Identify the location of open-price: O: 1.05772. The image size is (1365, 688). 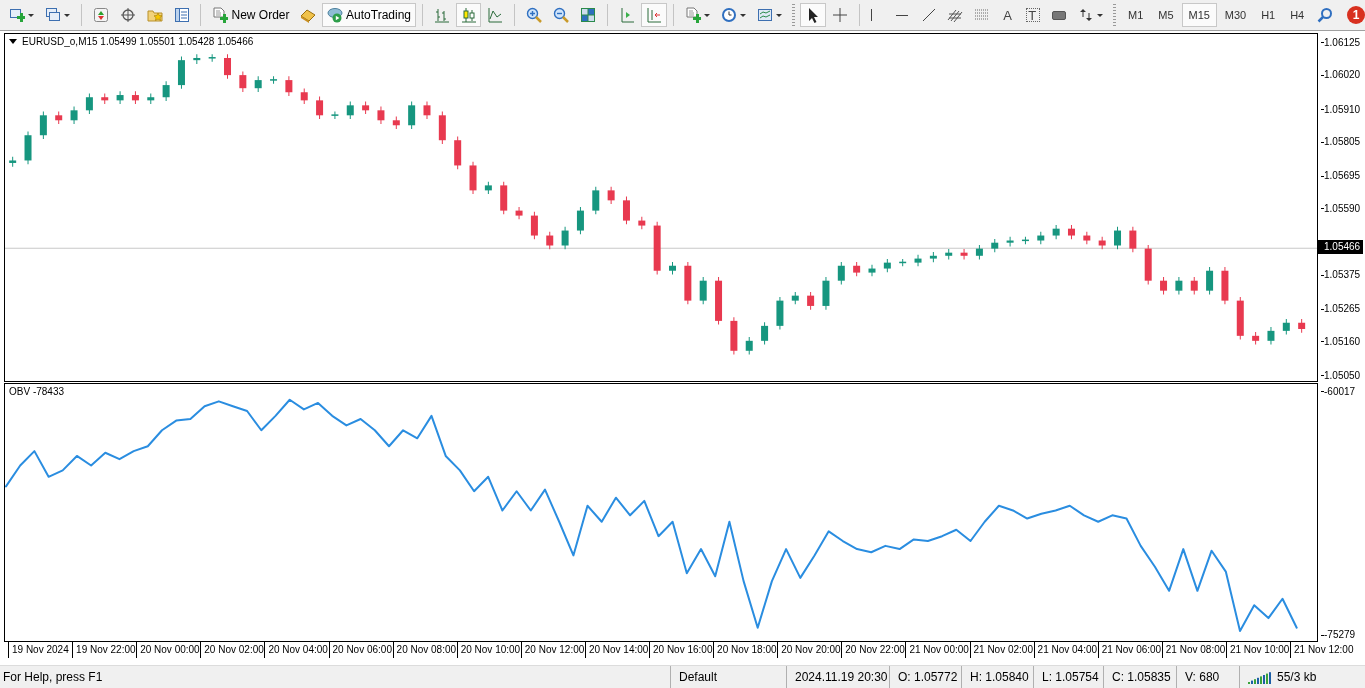
(928, 677).